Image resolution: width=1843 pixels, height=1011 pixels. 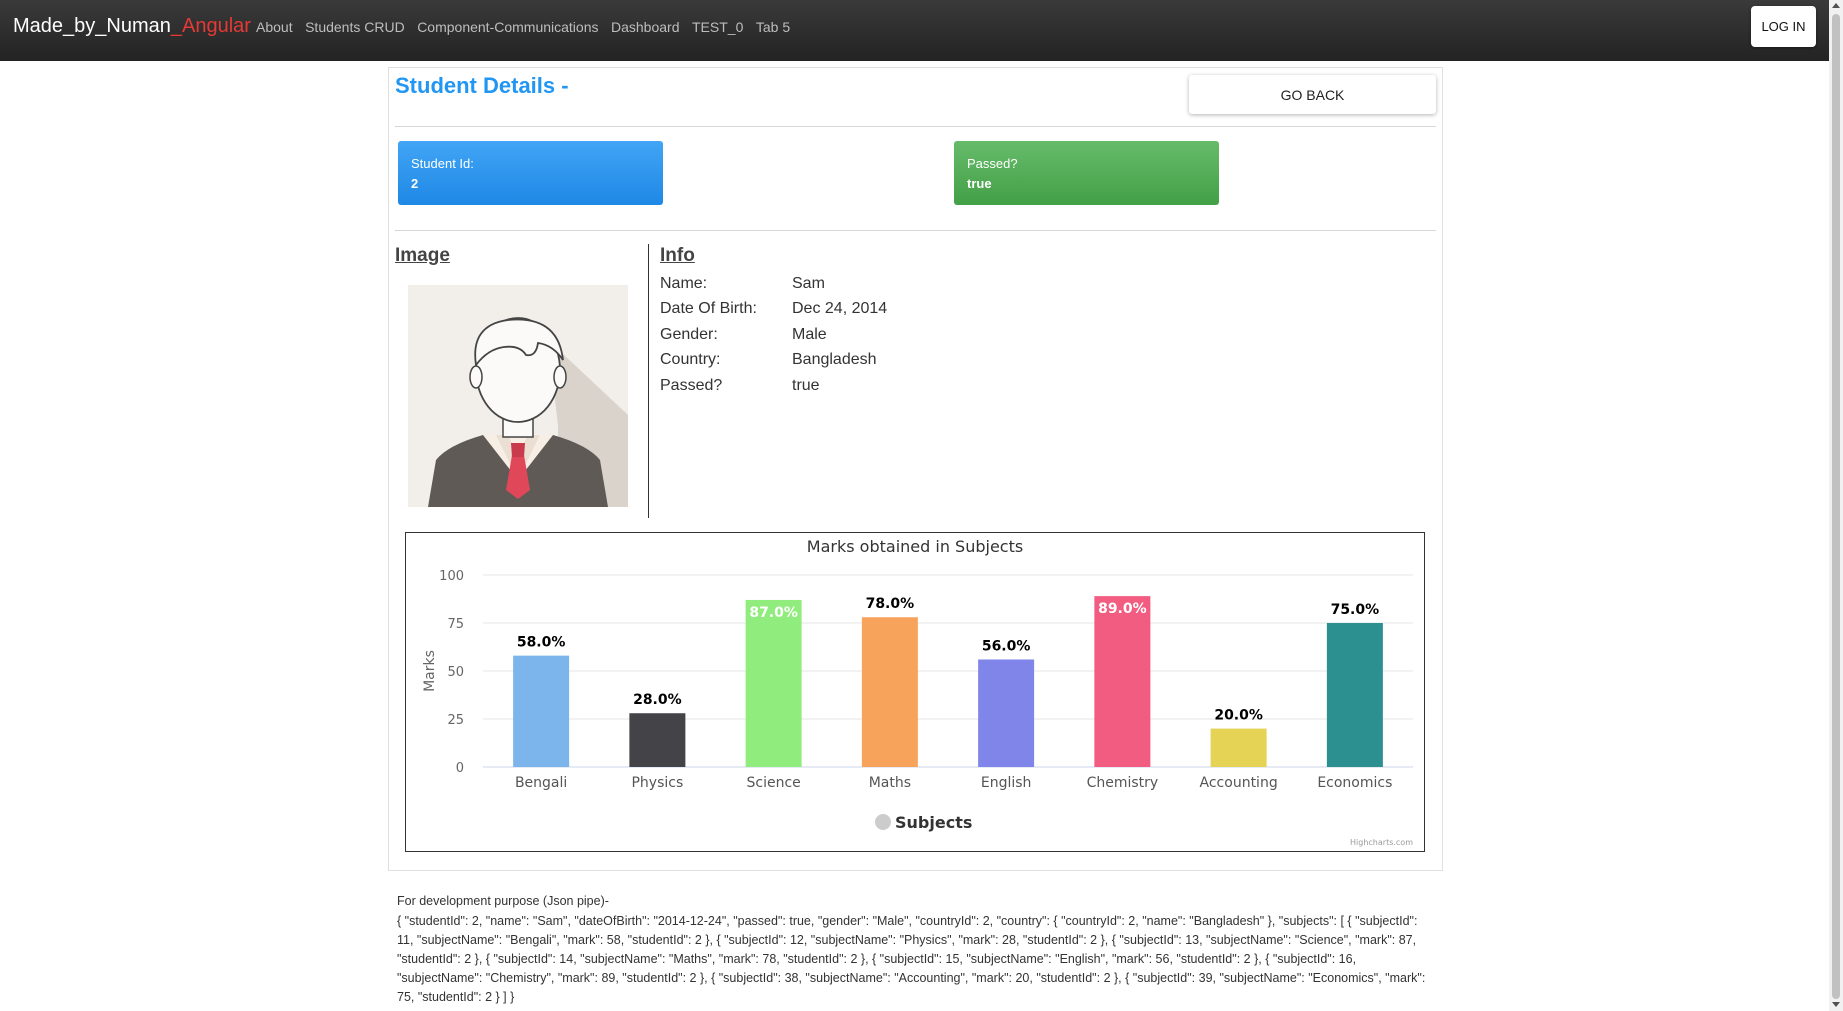 What do you see at coordinates (645, 27) in the screenshot?
I see `nav-link-dashboard: Dashboard` at bounding box center [645, 27].